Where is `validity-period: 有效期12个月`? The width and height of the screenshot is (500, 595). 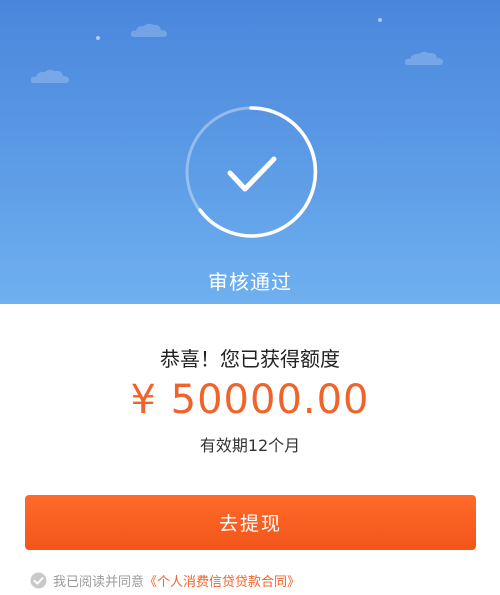 validity-period: 有效期12个月 is located at coordinates (250, 445).